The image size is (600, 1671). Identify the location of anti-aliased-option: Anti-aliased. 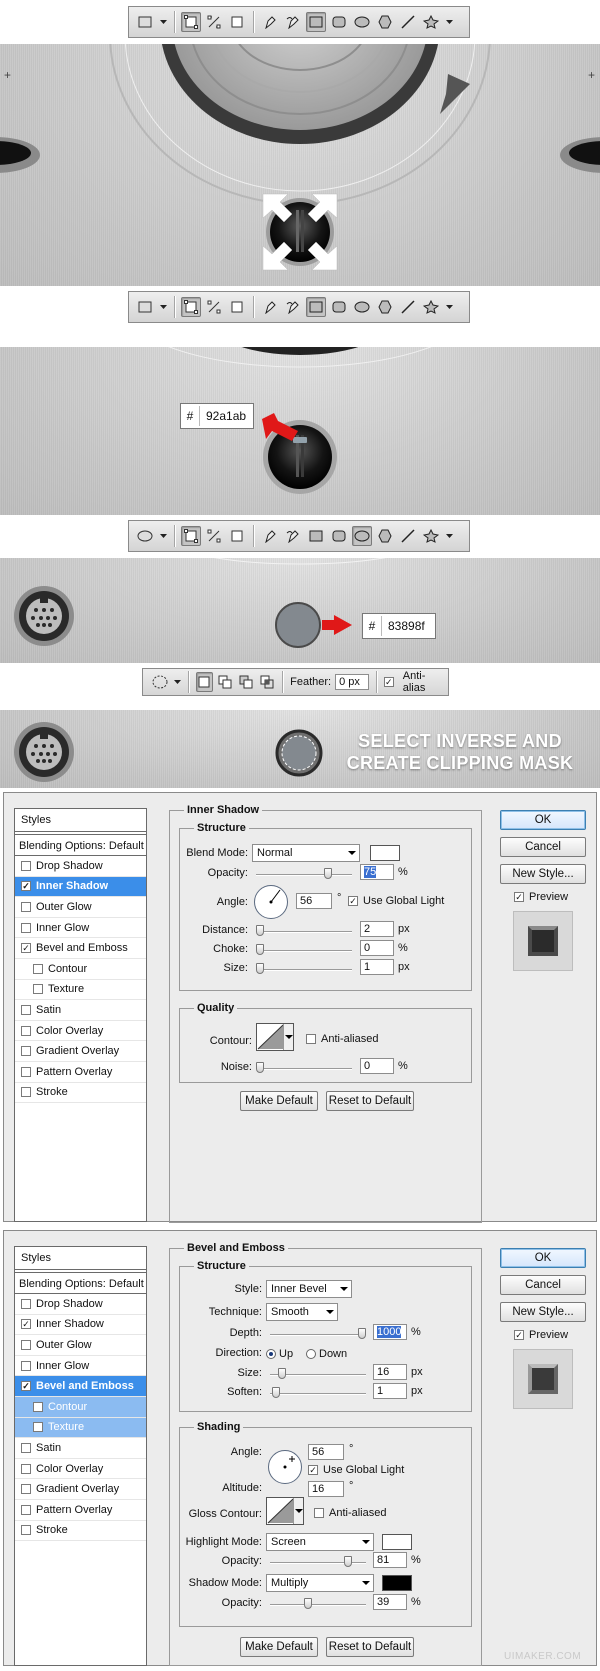
(342, 1039).